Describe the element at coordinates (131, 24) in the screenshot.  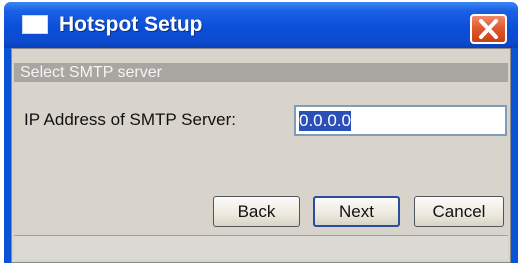
I see `window-title: Hotspot Setup` at that location.